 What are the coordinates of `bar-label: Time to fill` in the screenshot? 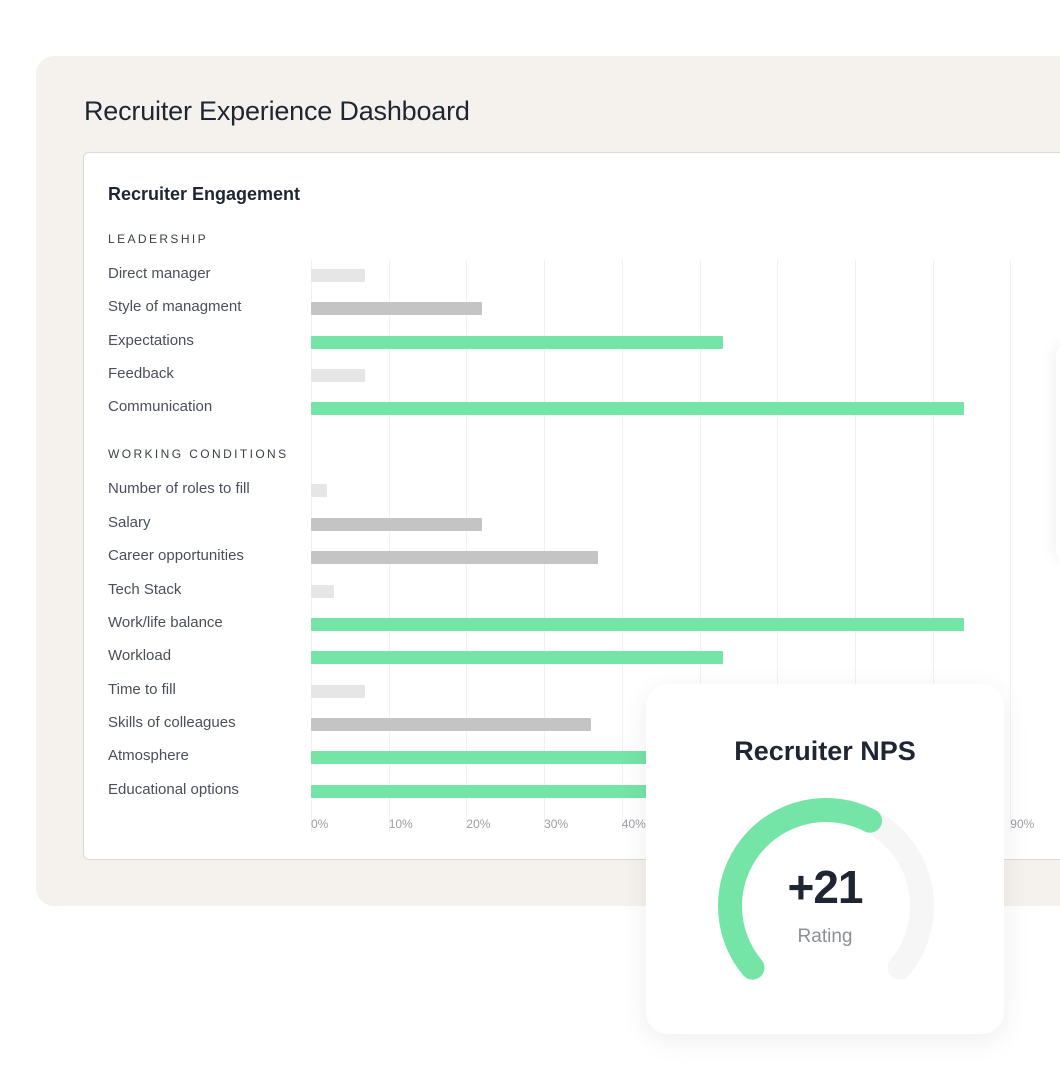 It's located at (142, 689).